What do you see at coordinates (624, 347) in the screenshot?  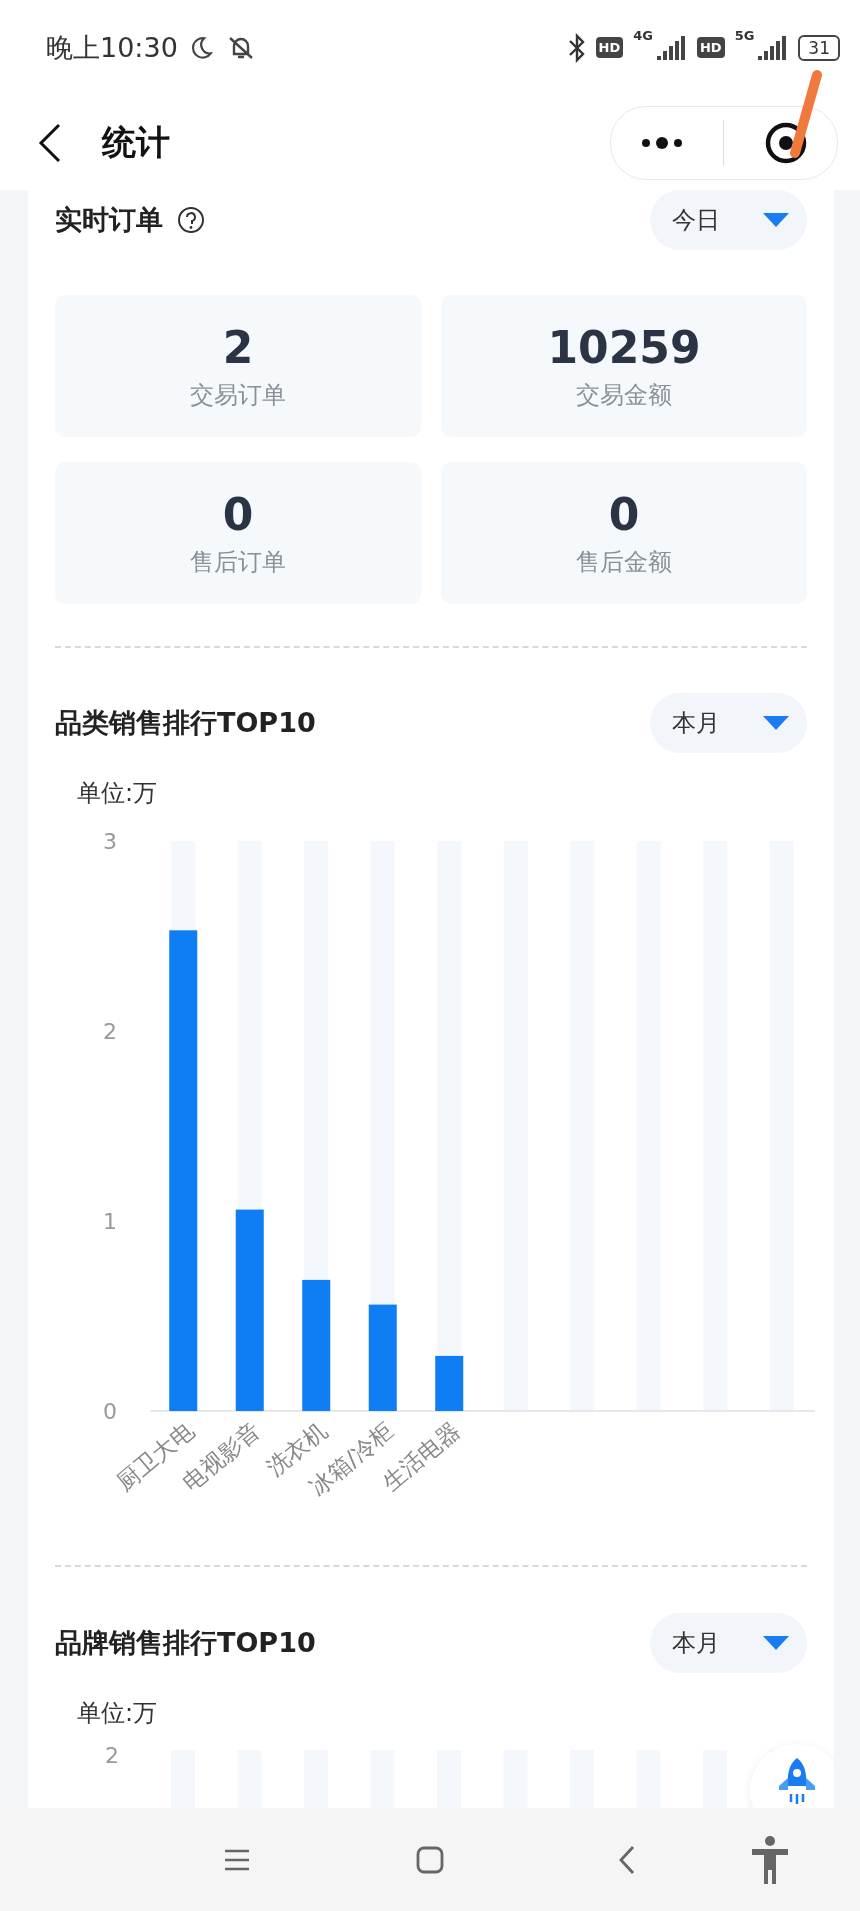 I see `stat-value: 10259` at bounding box center [624, 347].